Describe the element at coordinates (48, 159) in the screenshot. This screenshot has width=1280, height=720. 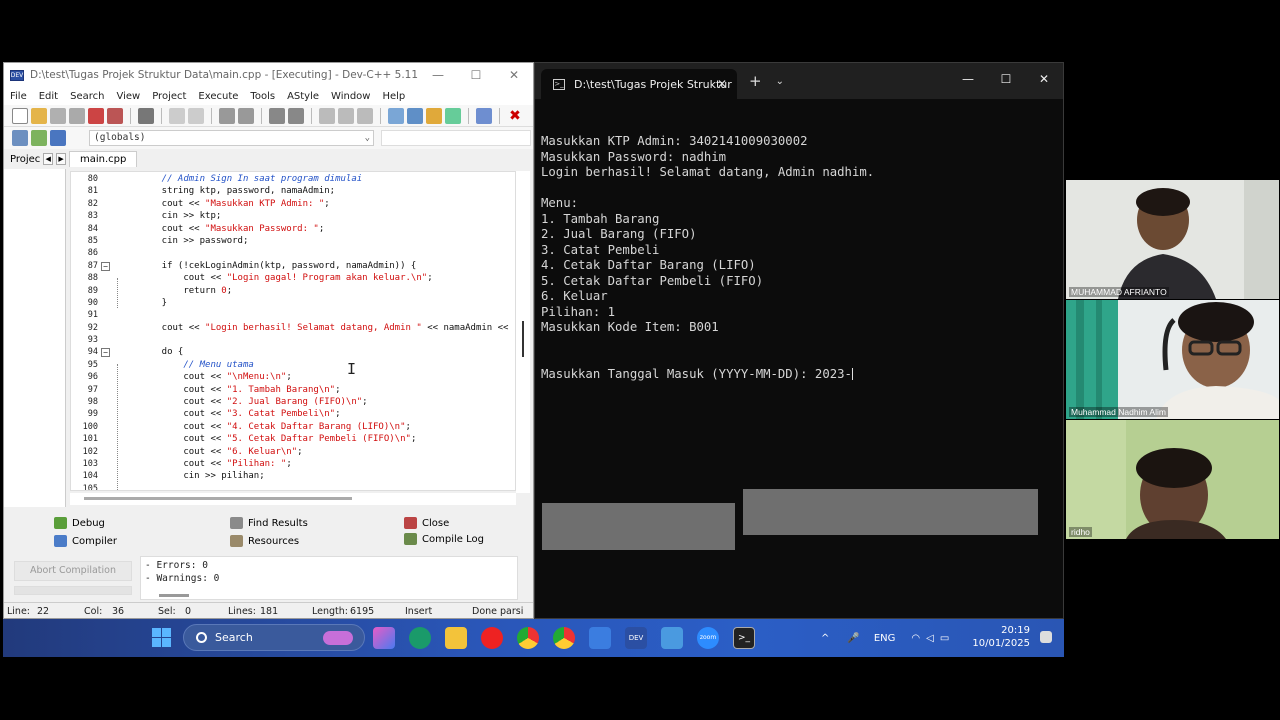
I see `chevron-left-icon: ◀` at that location.